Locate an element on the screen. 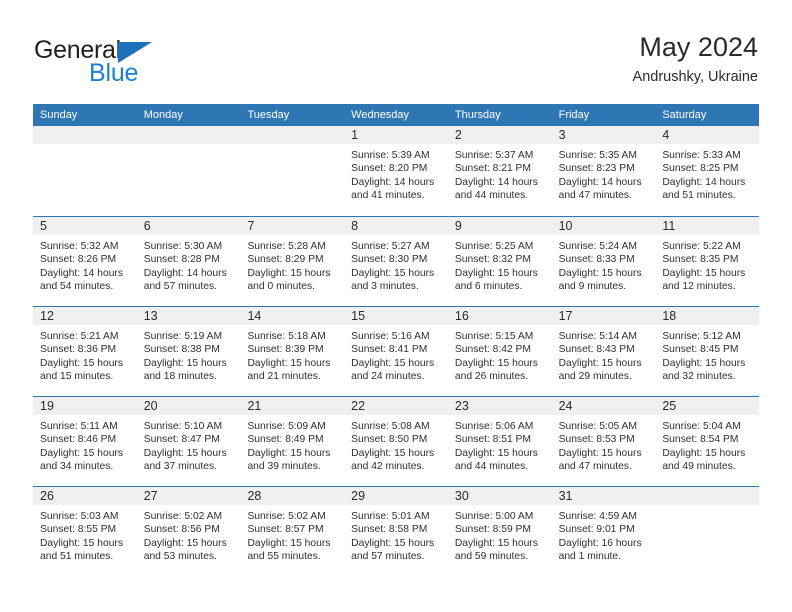 The height and width of the screenshot is (612, 792). day-number-band: 11 is located at coordinates (707, 226).